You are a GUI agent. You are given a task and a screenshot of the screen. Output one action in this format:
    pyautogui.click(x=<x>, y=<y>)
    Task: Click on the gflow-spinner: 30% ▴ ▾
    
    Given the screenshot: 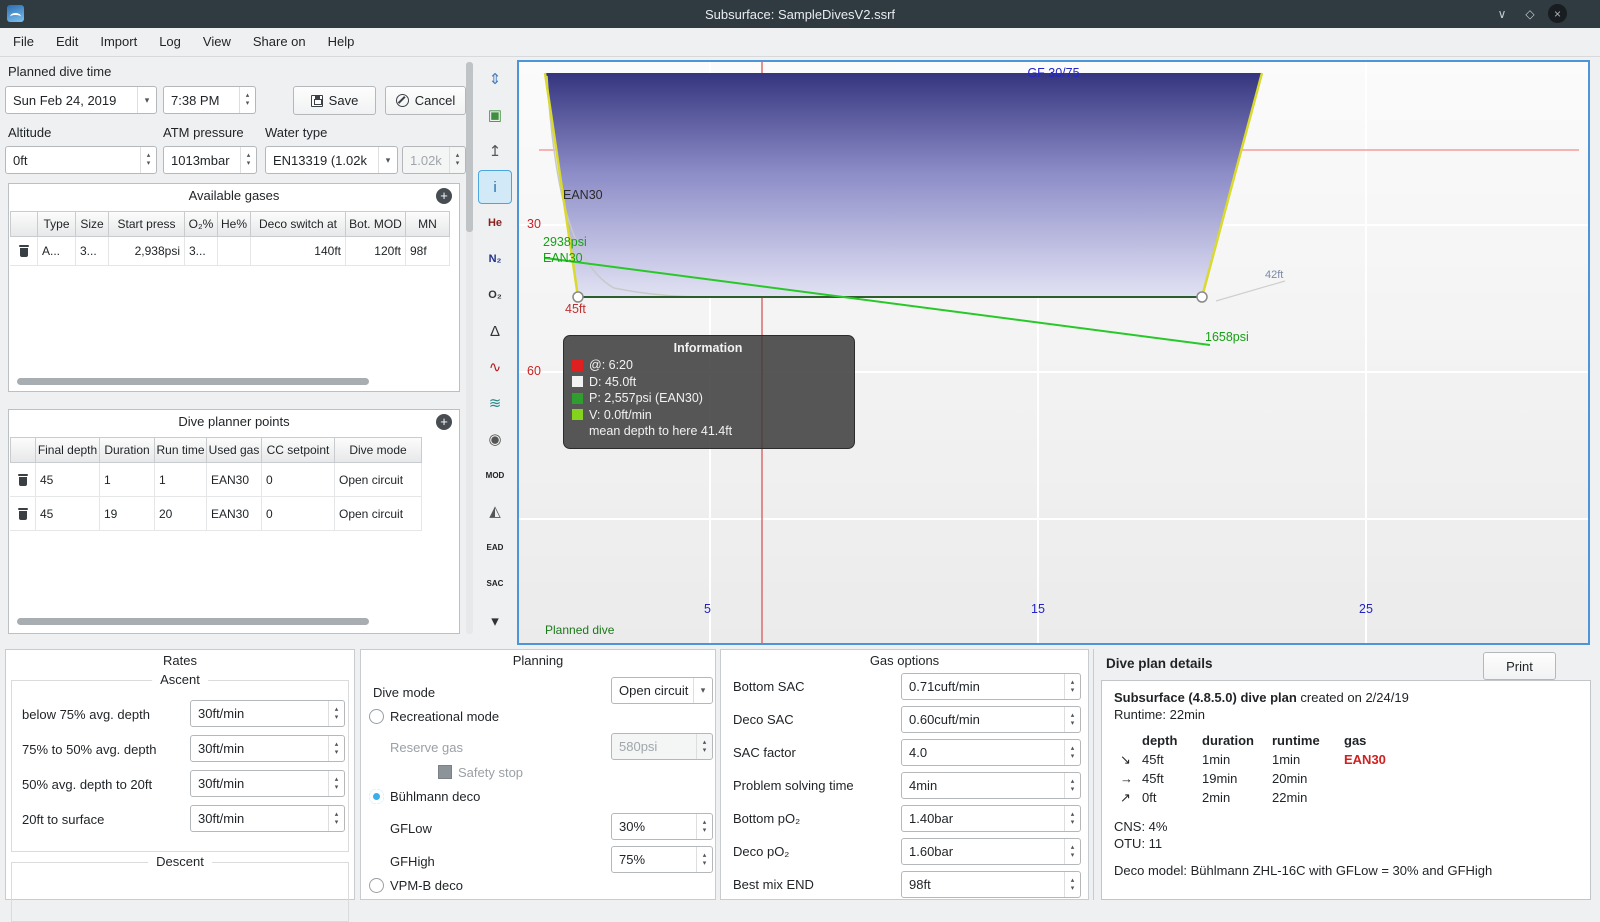 What is the action you would take?
    pyautogui.click(x=662, y=826)
    